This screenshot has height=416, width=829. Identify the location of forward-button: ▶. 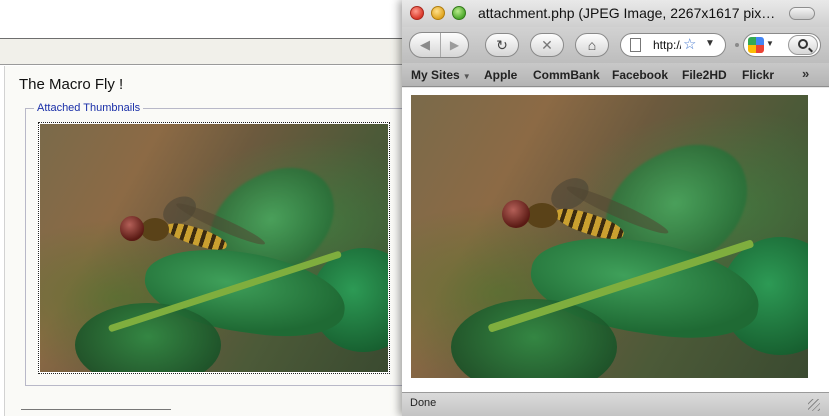
(454, 45).